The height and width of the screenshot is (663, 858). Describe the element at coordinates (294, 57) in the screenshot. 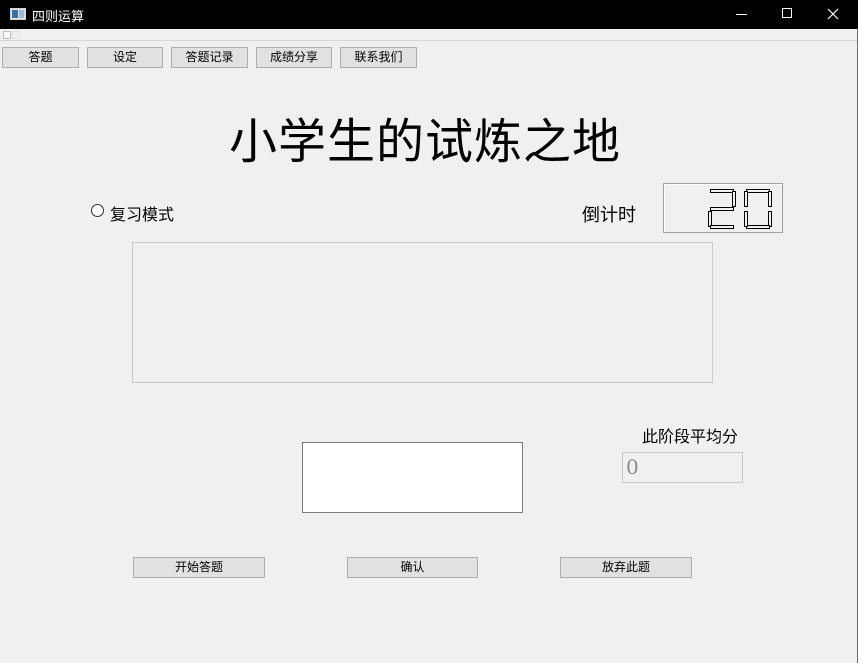

I see `tab-score-share: 成绩分享` at that location.